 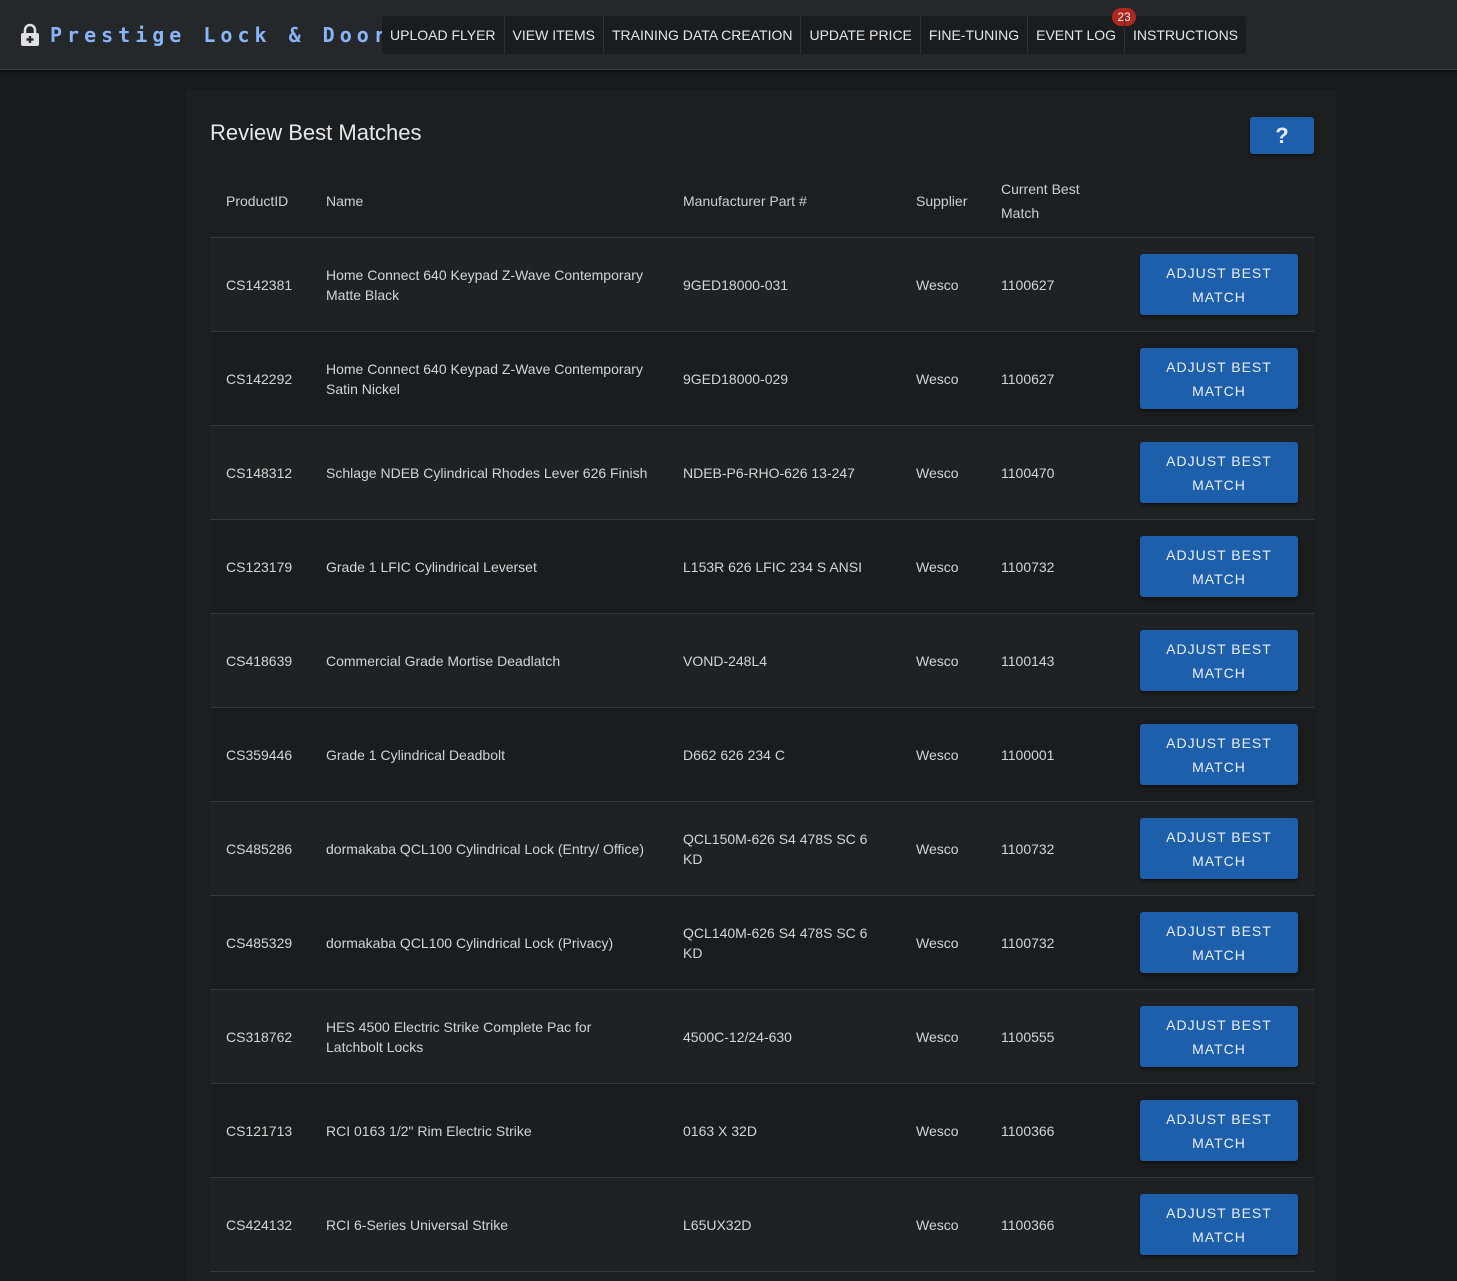 What do you see at coordinates (783, 1036) in the screenshot?
I see `cell-manufacturer-part: 4500C-12/24-630` at bounding box center [783, 1036].